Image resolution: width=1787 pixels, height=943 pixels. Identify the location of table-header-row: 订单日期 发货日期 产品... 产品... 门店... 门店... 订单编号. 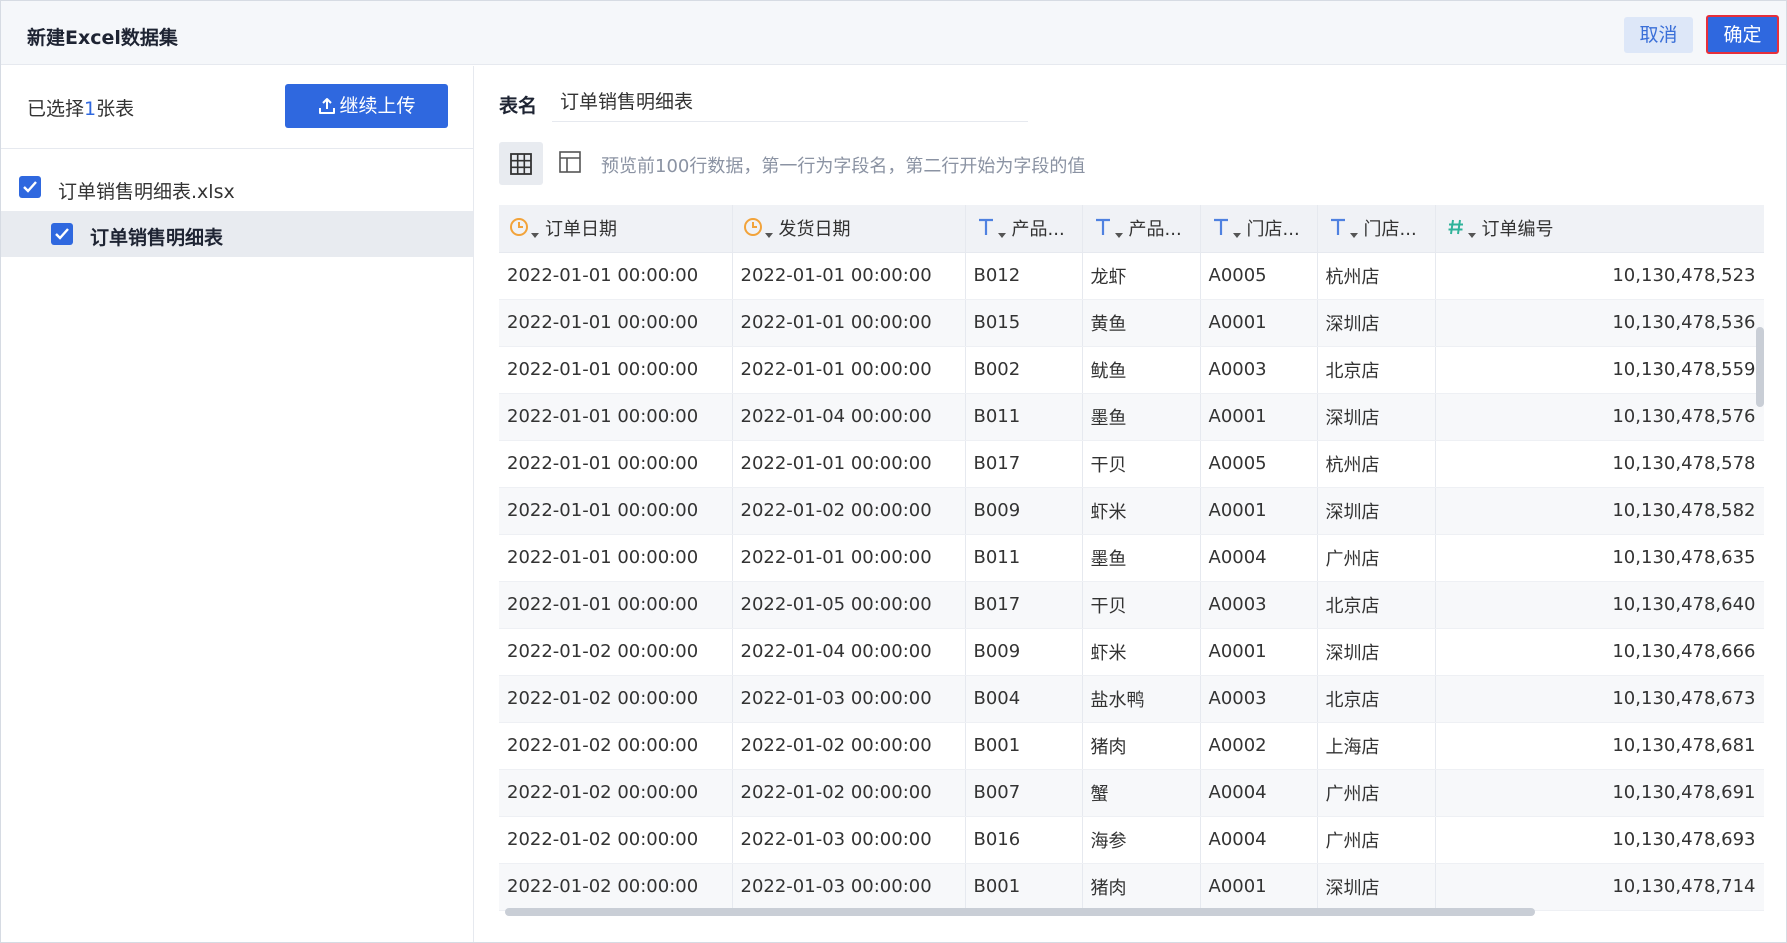
(1131, 229).